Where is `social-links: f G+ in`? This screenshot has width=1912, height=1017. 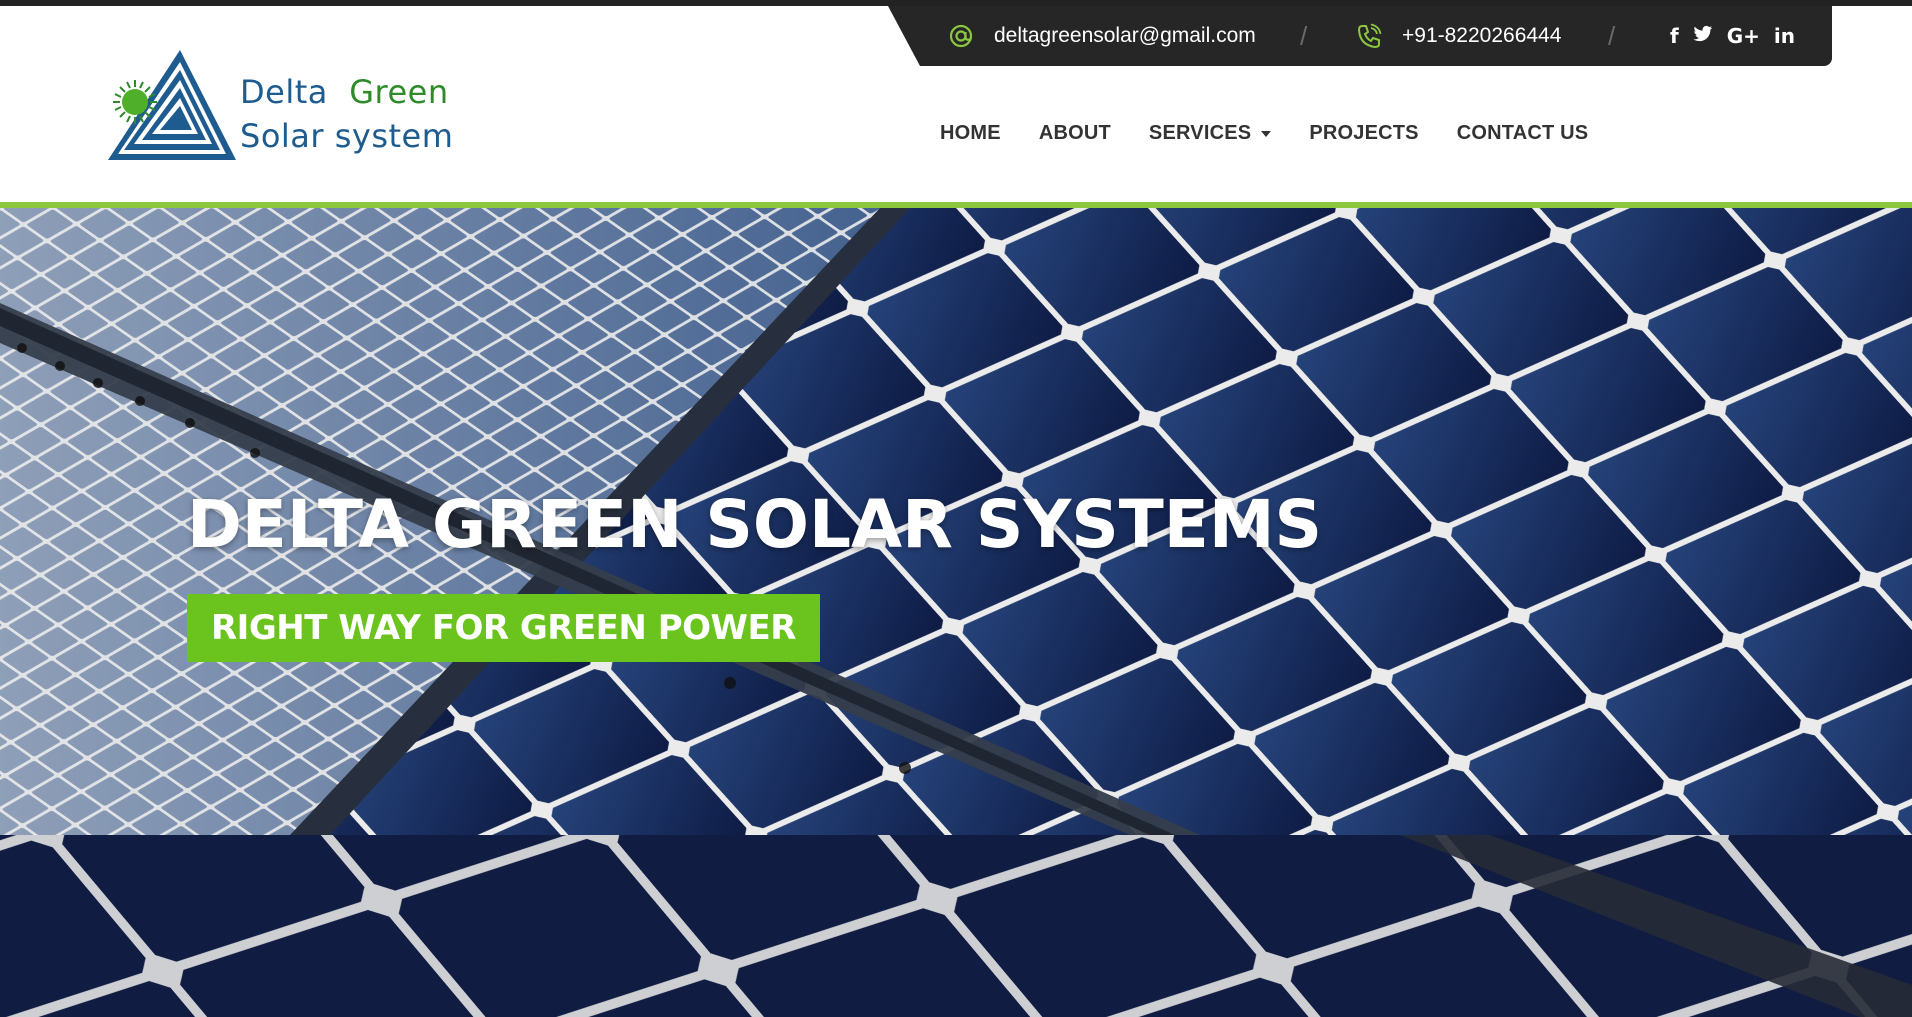
social-links: f G+ in is located at coordinates (1732, 36).